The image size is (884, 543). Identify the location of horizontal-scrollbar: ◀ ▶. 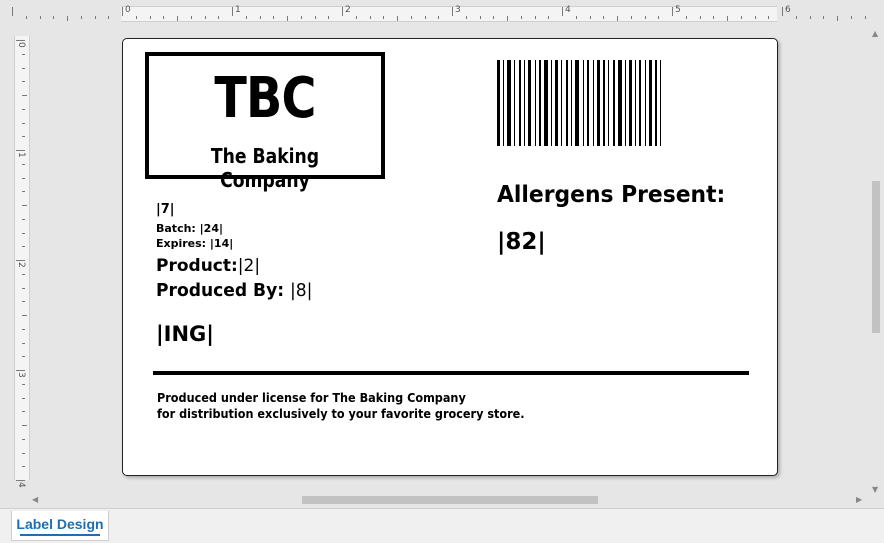
(448, 500).